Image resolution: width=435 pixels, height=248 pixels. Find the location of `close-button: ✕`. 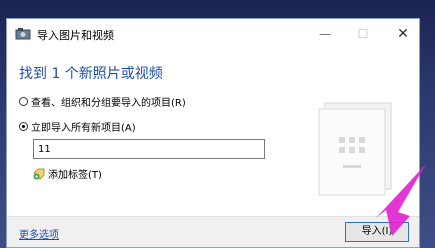

close-button: ✕ is located at coordinates (403, 34).